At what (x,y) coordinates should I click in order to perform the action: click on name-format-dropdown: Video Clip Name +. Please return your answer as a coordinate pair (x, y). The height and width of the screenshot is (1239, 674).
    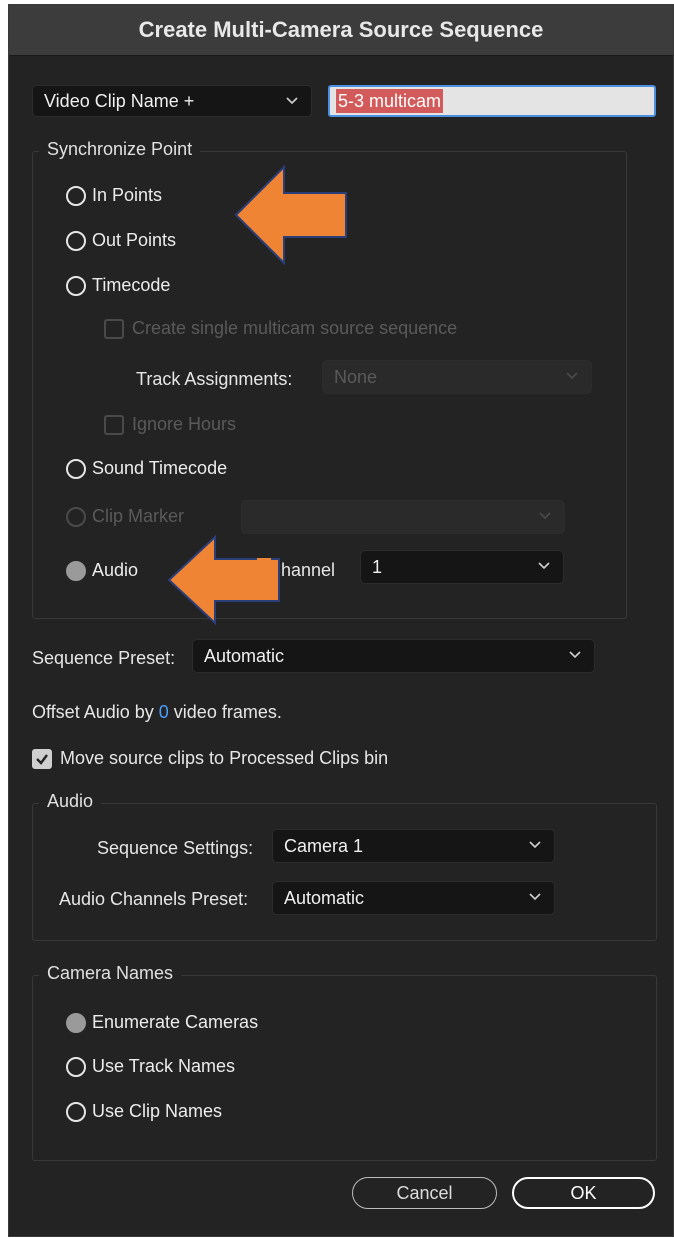
    Looking at the image, I should click on (172, 101).